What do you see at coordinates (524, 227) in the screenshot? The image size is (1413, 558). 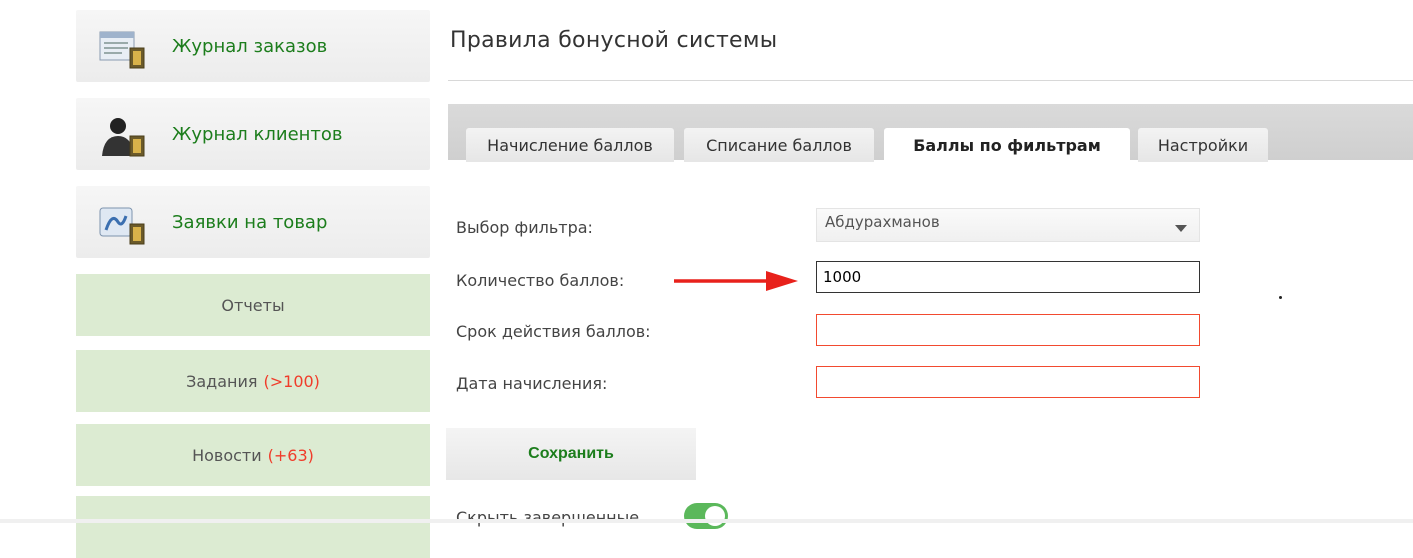 I see `filter-label: Выбор фильтра:` at bounding box center [524, 227].